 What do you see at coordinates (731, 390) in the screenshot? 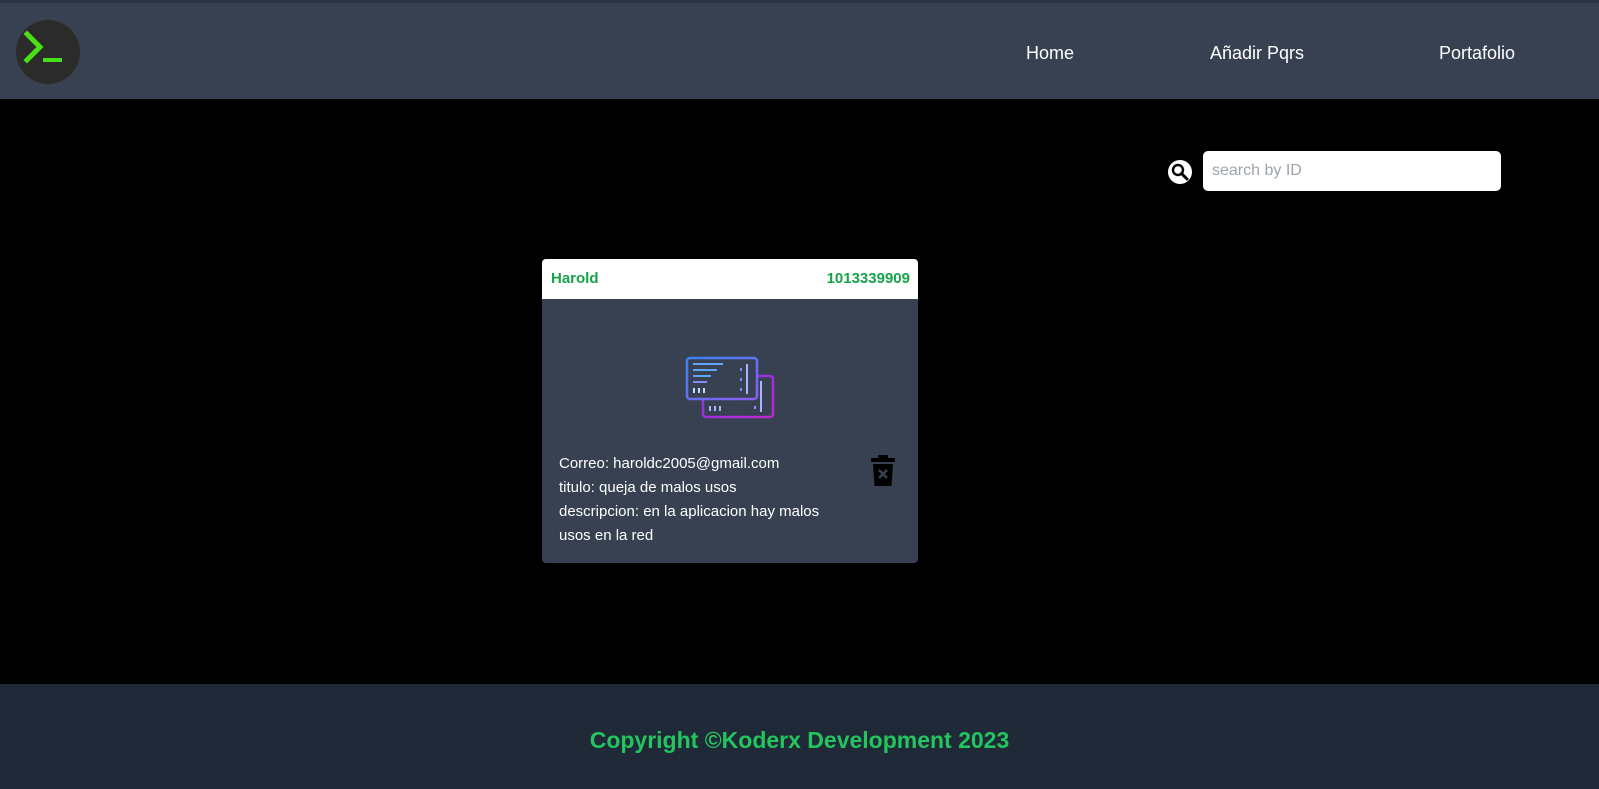
I see `ticket-icon` at bounding box center [731, 390].